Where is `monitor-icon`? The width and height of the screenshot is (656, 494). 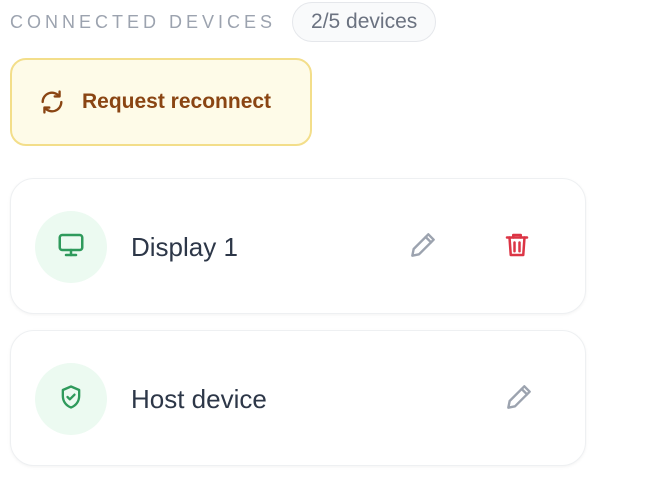
monitor-icon is located at coordinates (71, 247).